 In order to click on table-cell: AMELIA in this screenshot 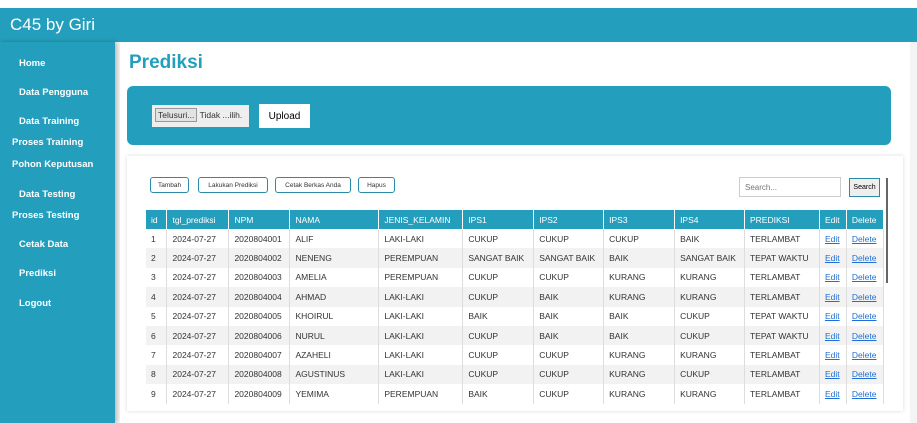, I will do `click(334, 277)`.